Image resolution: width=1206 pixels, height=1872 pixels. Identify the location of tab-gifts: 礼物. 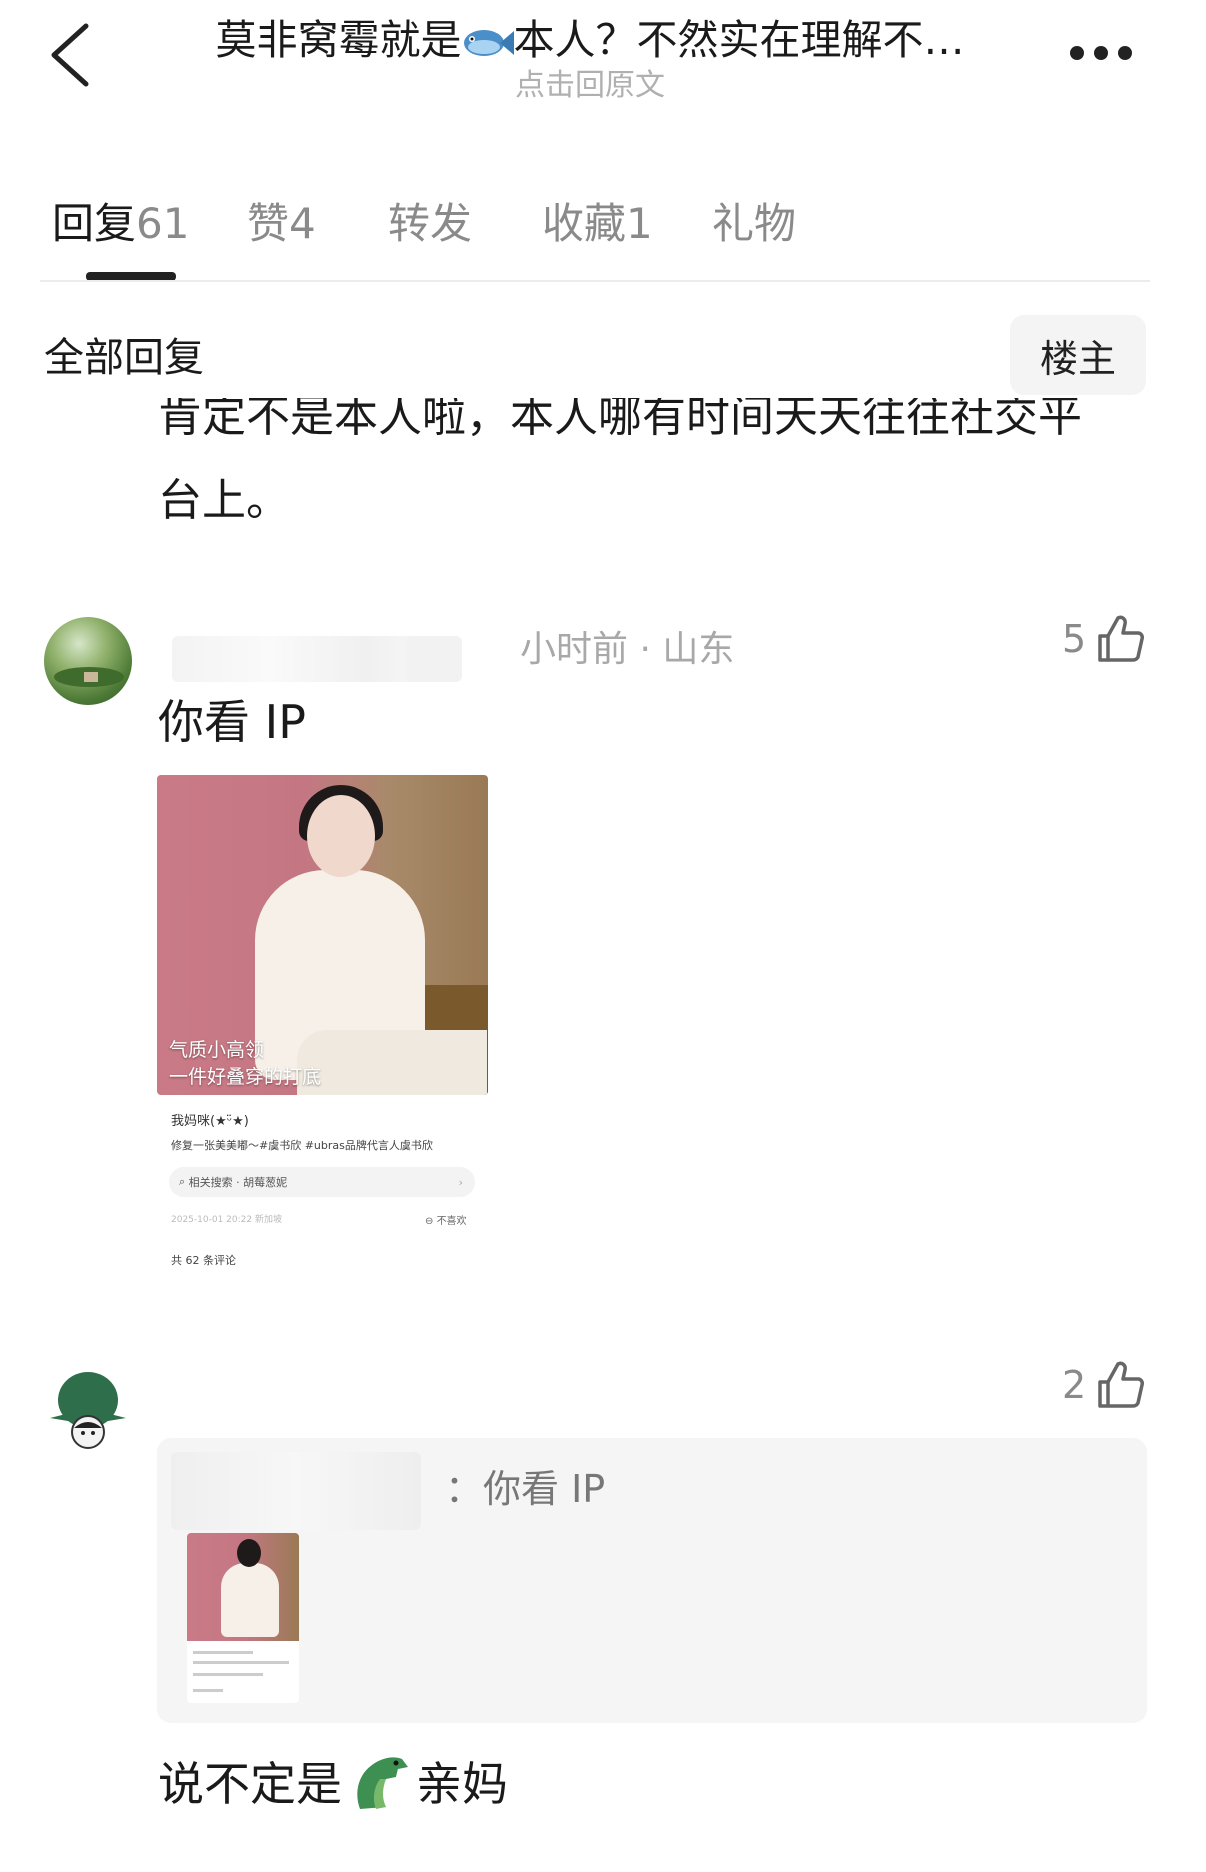
(754, 220).